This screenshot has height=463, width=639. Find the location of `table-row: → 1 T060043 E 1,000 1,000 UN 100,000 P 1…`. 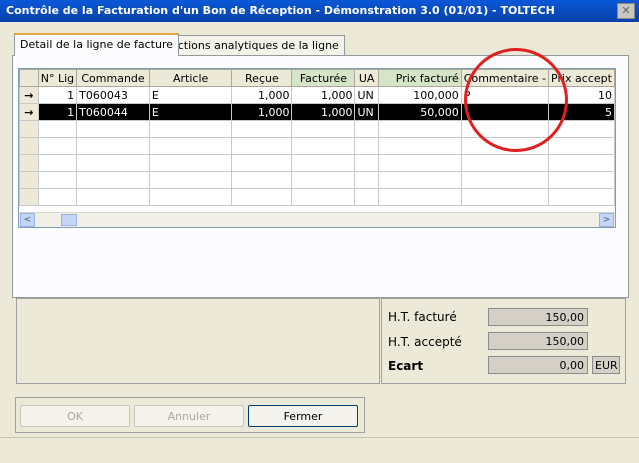

table-row: → 1 T060043 E 1,000 1,000 UN 100,000 P 1… is located at coordinates (317, 95).